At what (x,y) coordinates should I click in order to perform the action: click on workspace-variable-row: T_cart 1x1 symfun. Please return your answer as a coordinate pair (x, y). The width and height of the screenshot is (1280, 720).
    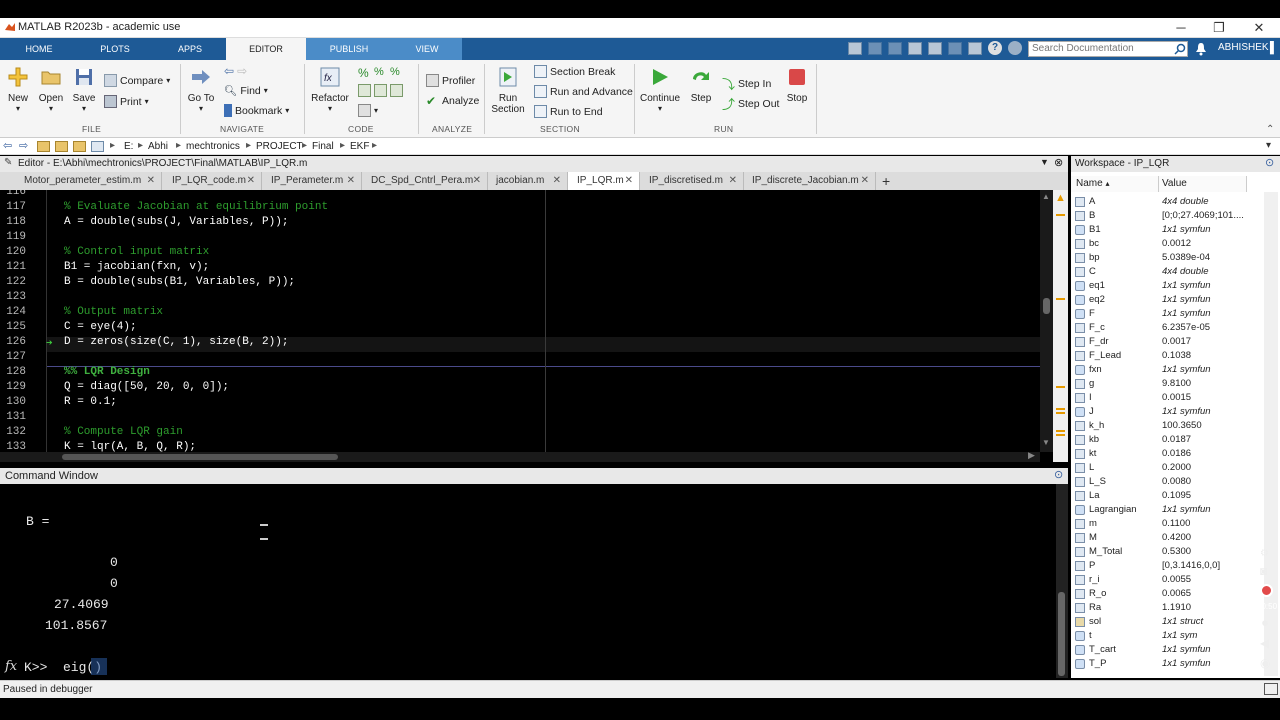
    Looking at the image, I should click on (1166, 650).